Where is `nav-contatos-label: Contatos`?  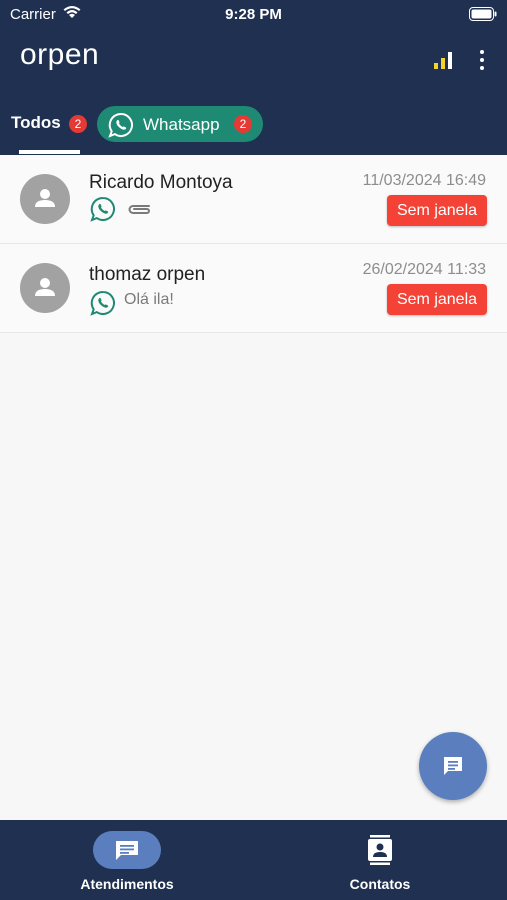 nav-contatos-label: Contatos is located at coordinates (380, 884).